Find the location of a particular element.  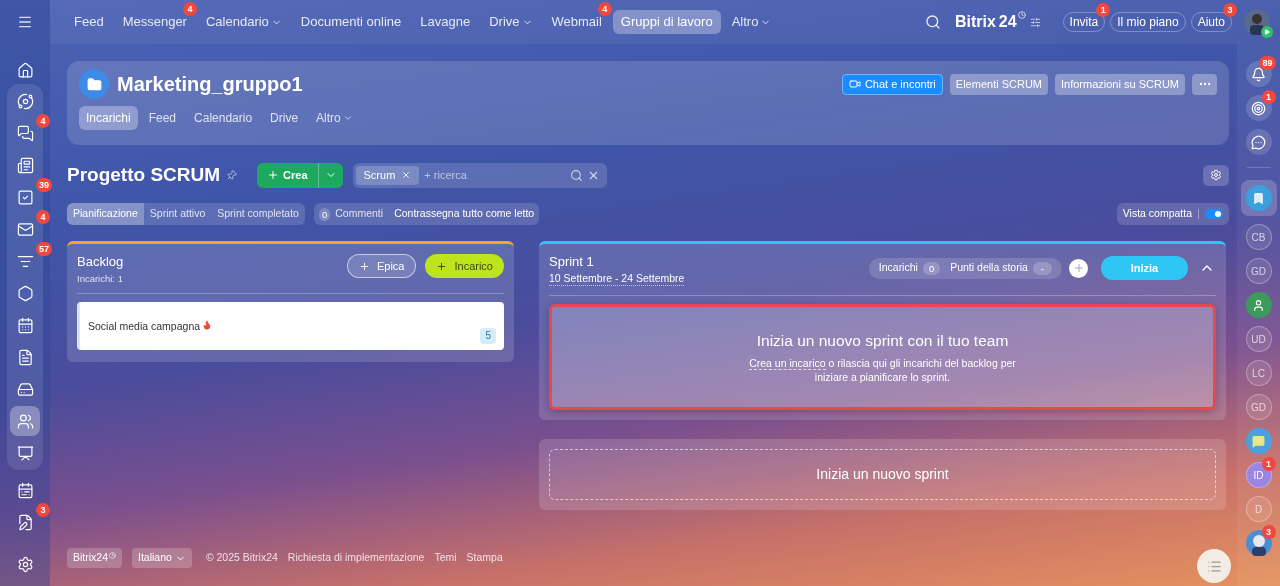

group-tab: Drive is located at coordinates (284, 118).